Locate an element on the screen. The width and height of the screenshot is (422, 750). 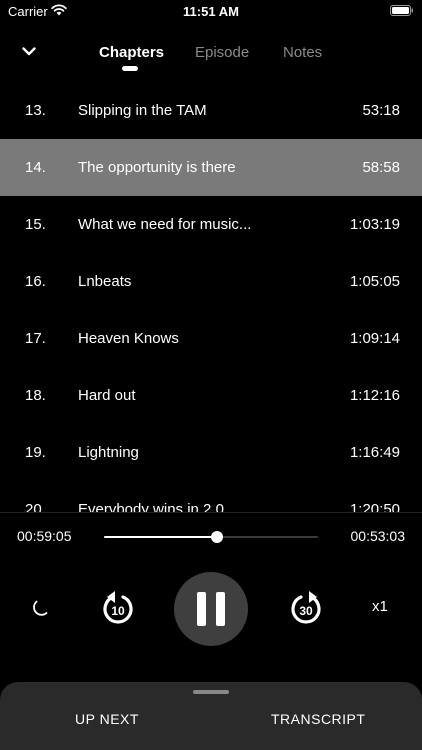
chapter-row-current: 14. The opportunity is there 58:58 is located at coordinates (211, 167).